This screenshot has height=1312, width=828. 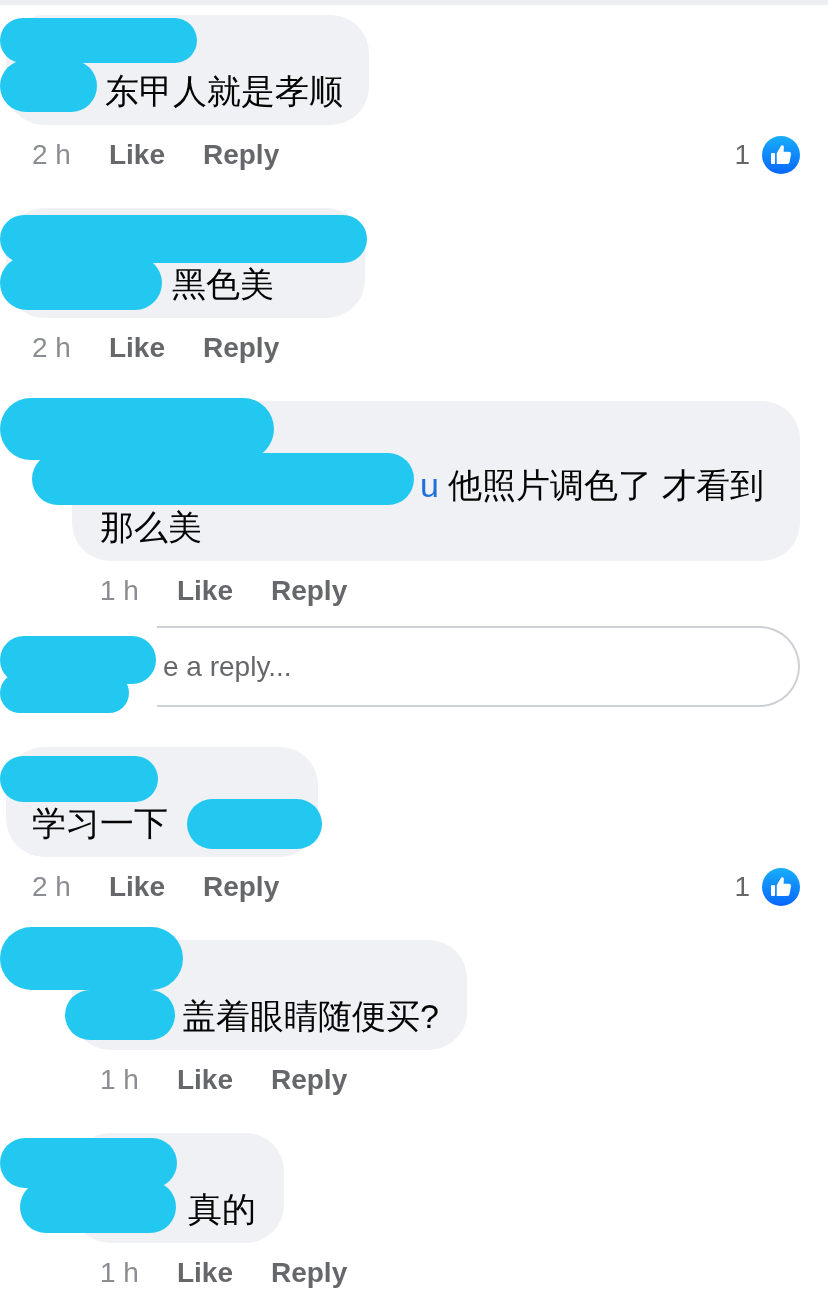 What do you see at coordinates (310, 1016) in the screenshot?
I see `comment-text: 盖着眼睛随便买?` at bounding box center [310, 1016].